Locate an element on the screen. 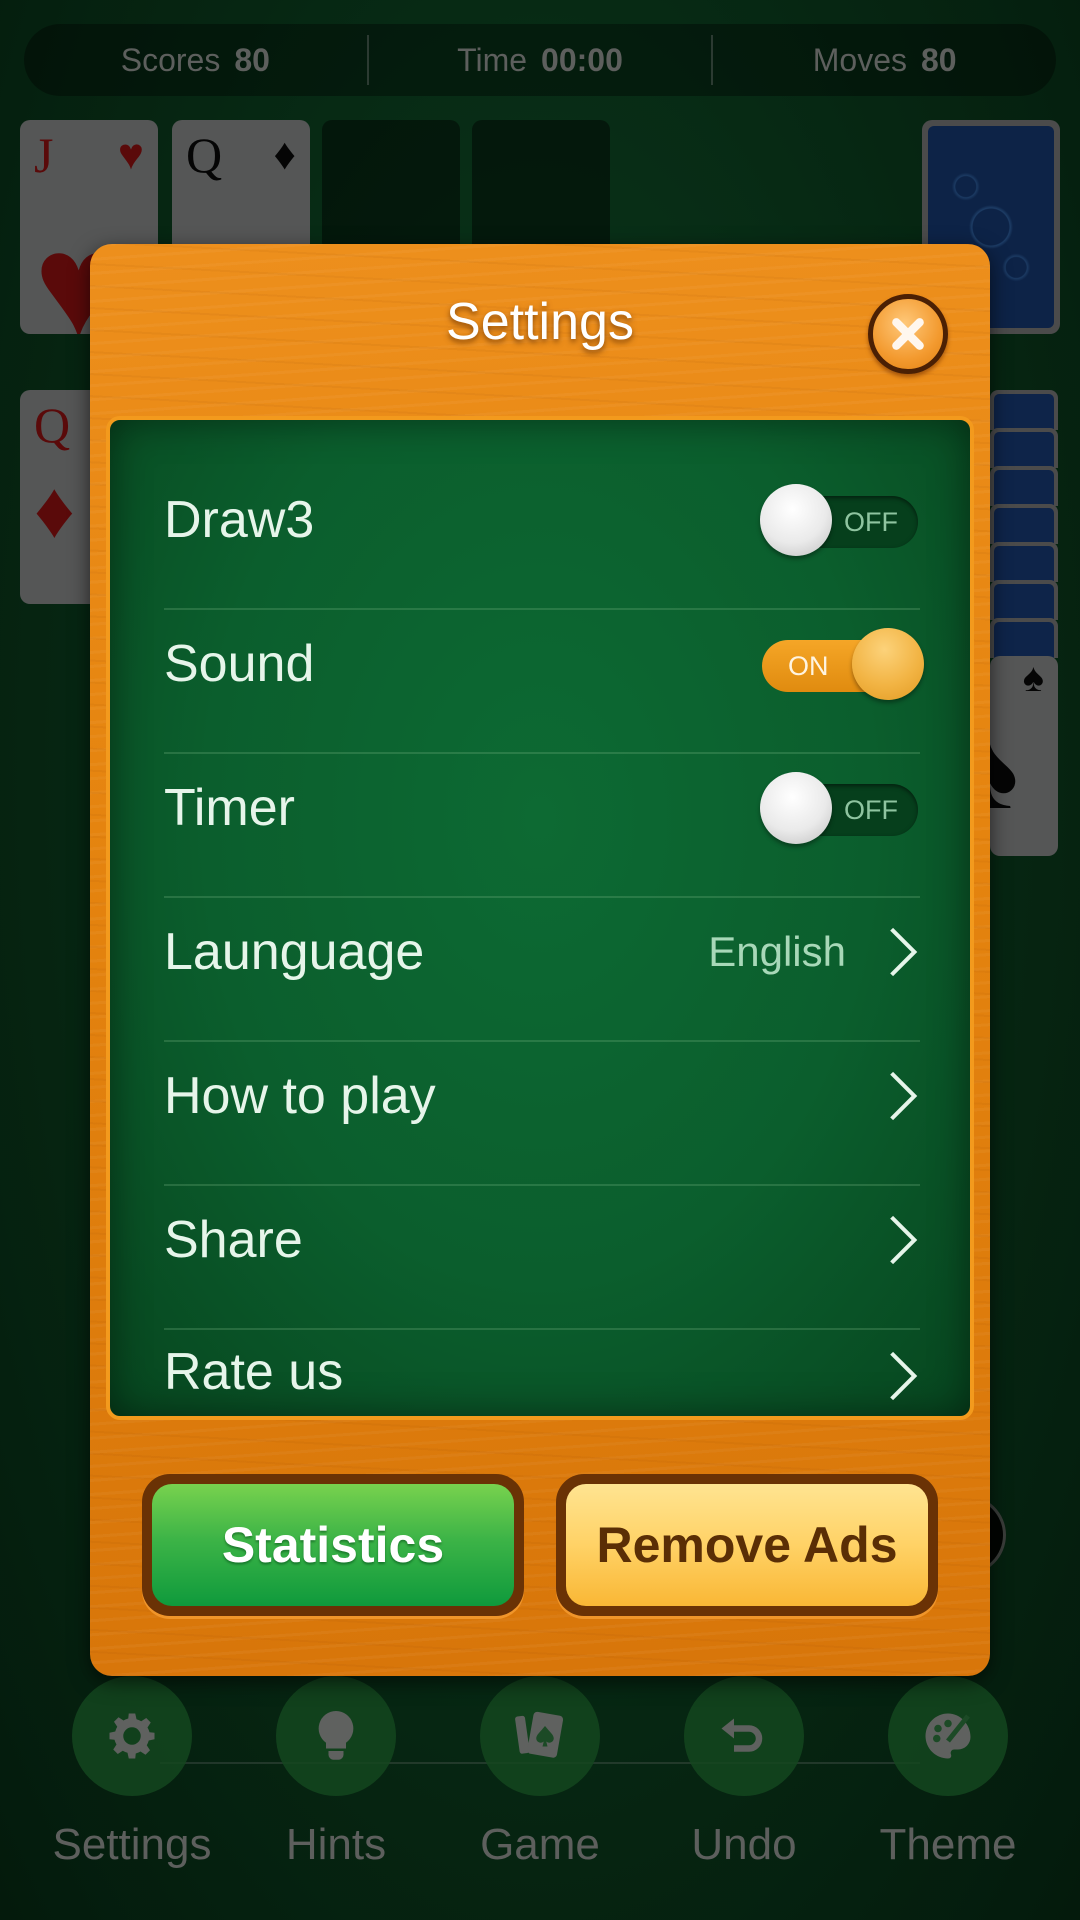 This screenshot has width=1080, height=1920. setting-label: Timer is located at coordinates (229, 808).